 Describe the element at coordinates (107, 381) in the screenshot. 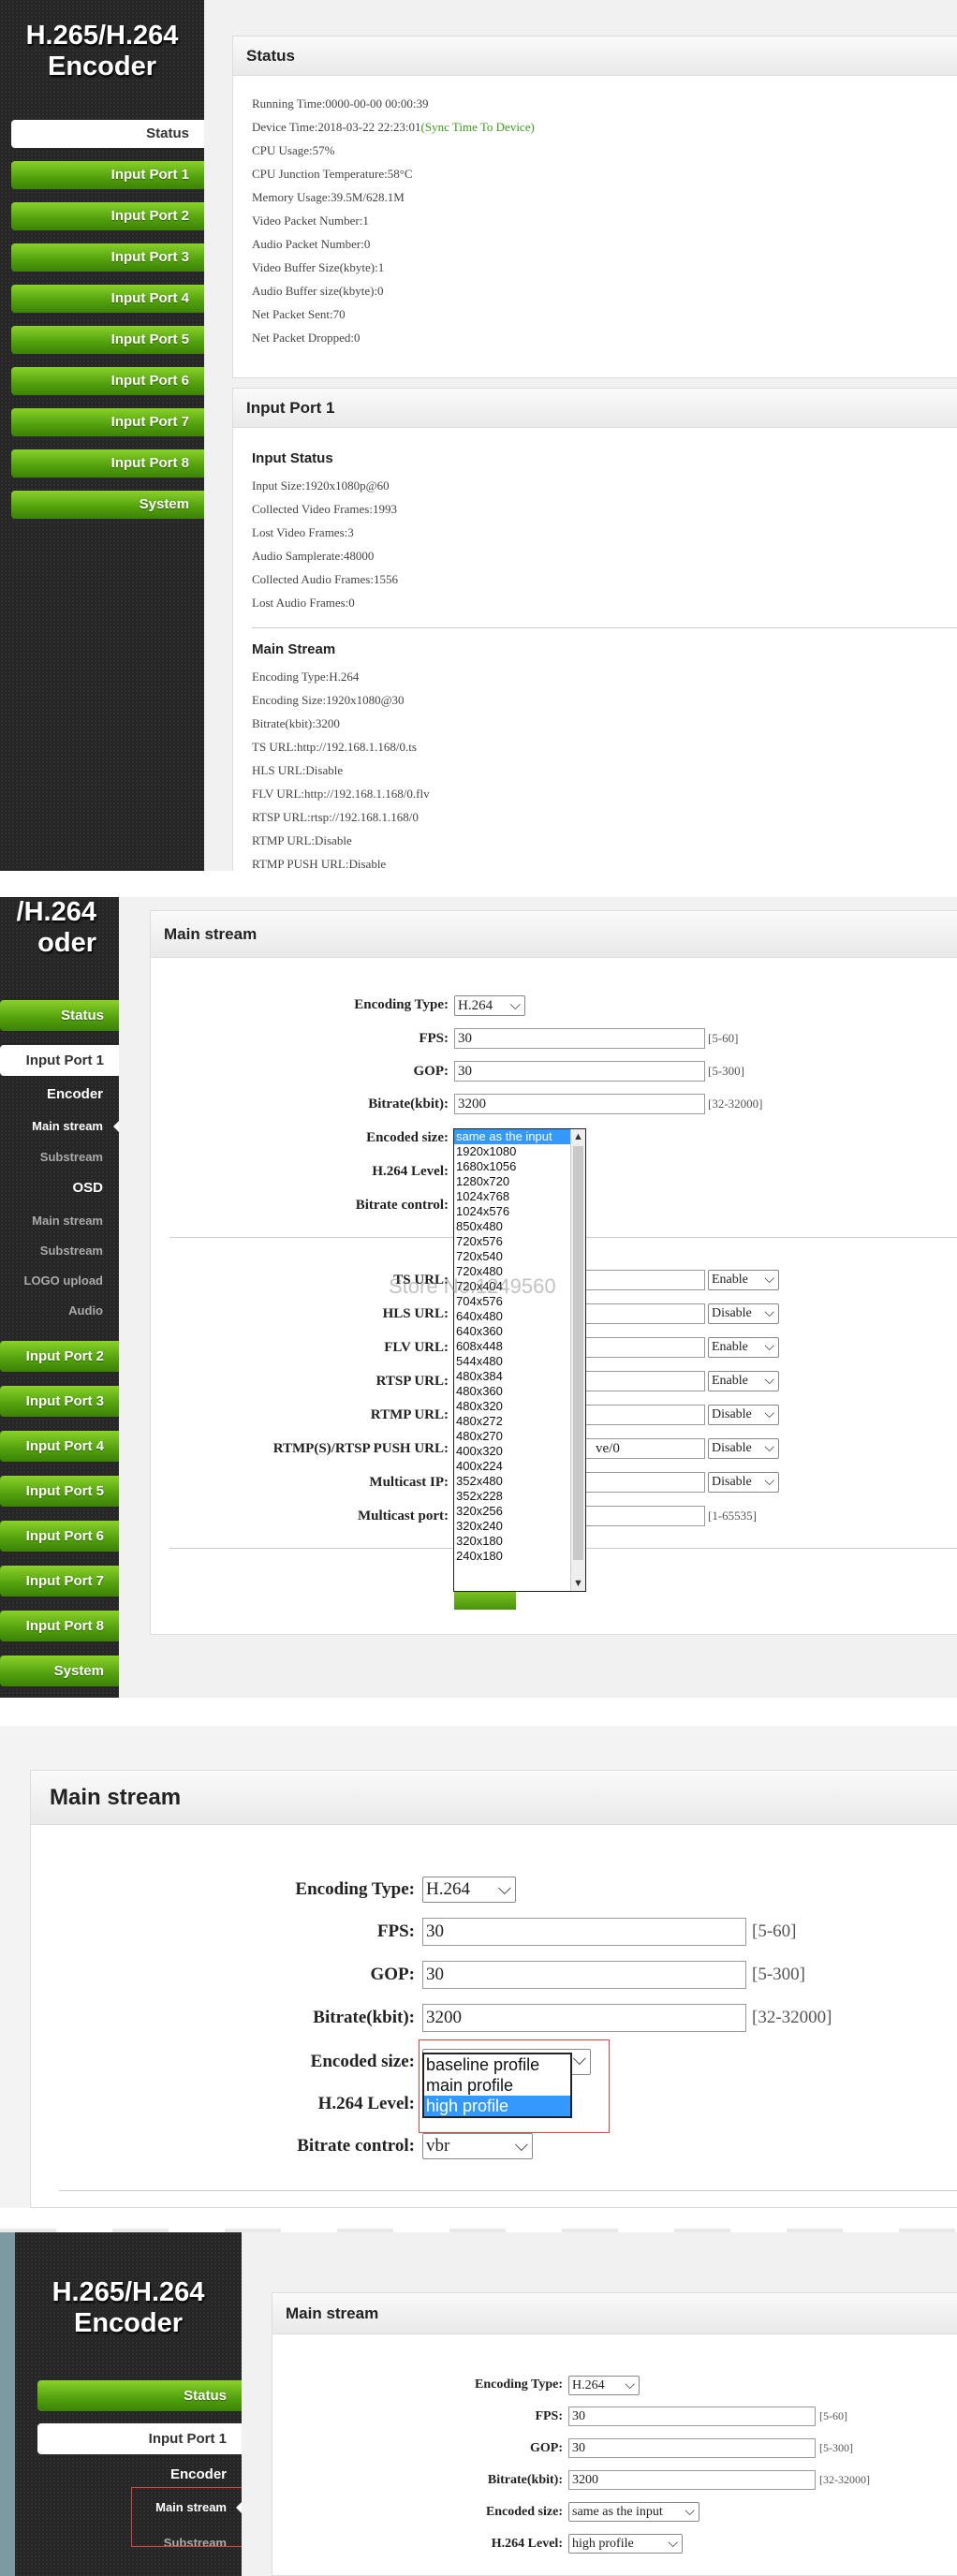

I see `nav-input-port-6: Input Port 6` at that location.